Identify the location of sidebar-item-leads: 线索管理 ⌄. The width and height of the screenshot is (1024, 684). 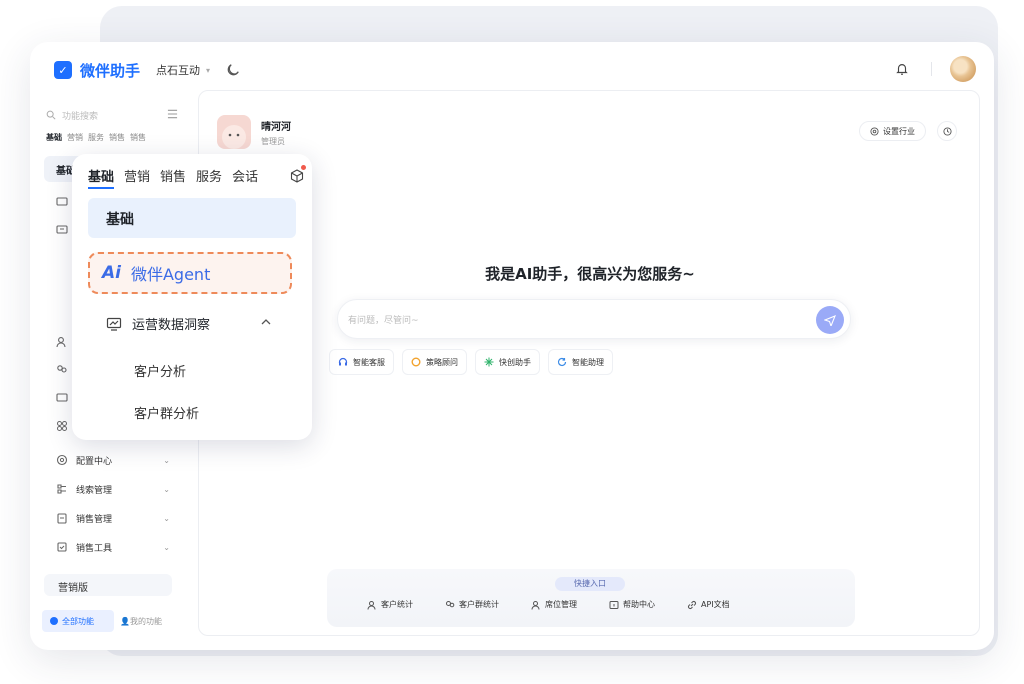
(113, 489).